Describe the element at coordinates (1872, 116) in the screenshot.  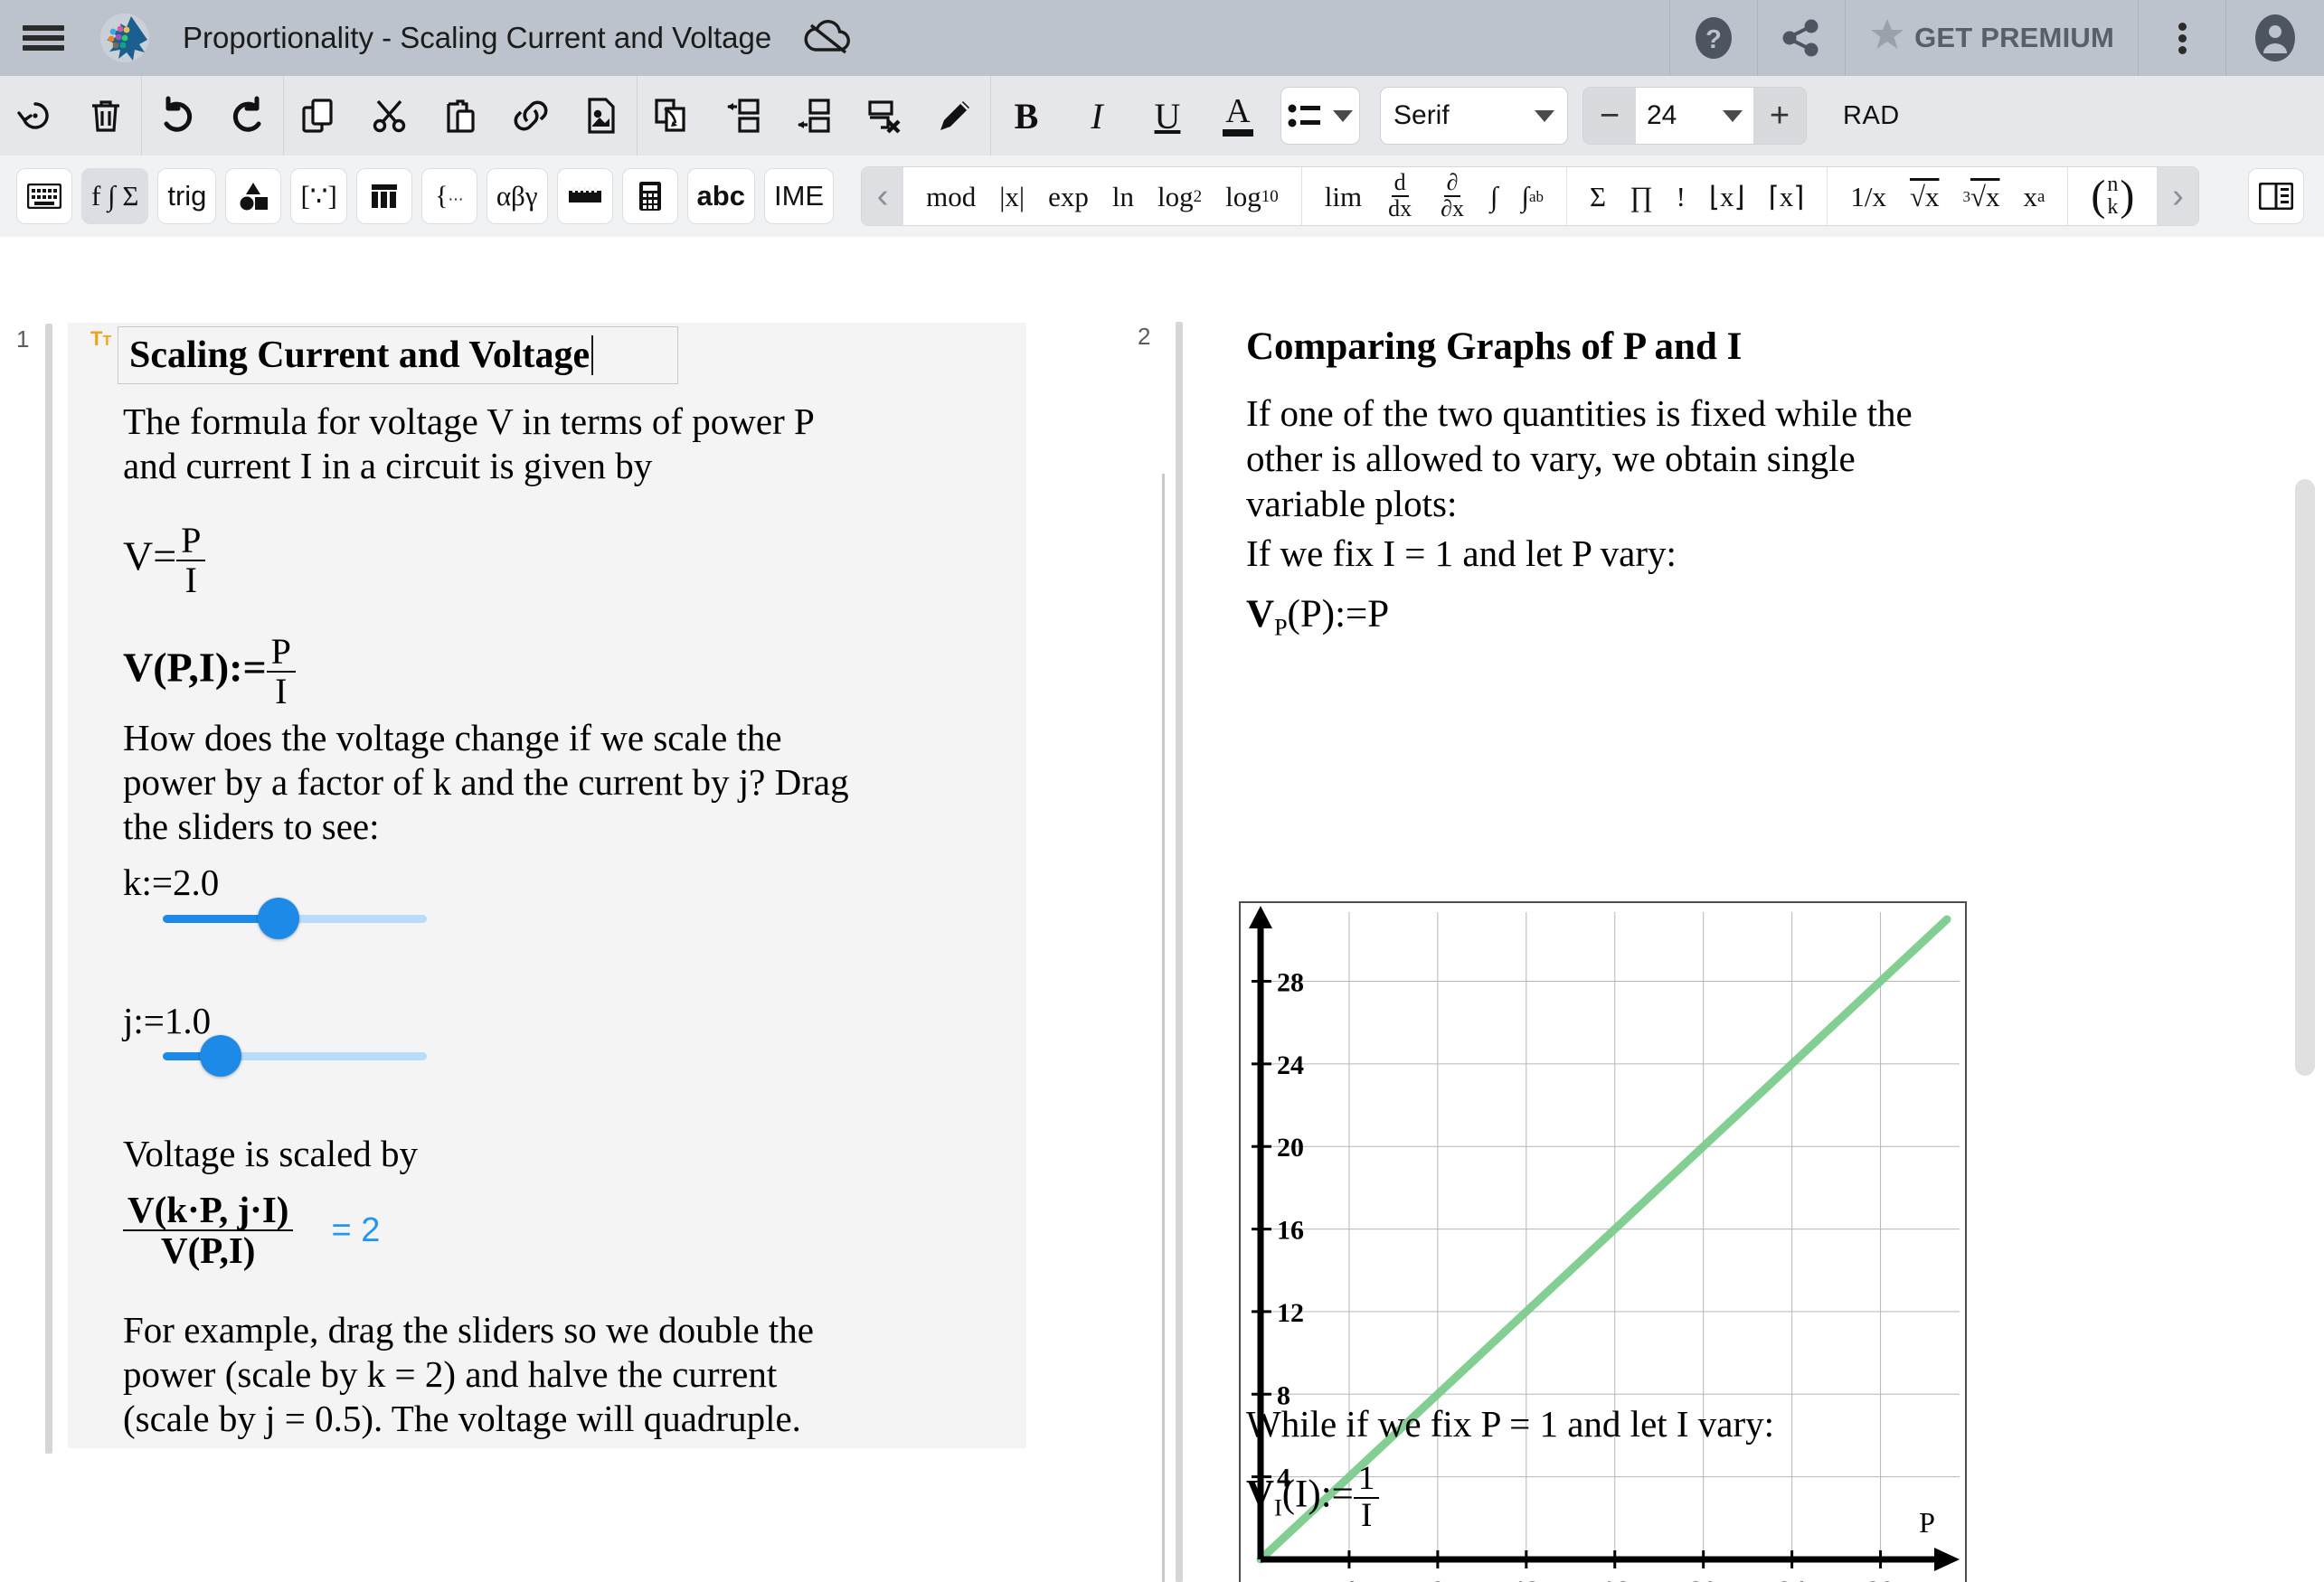
I see `angle-mode-label: RAD` at that location.